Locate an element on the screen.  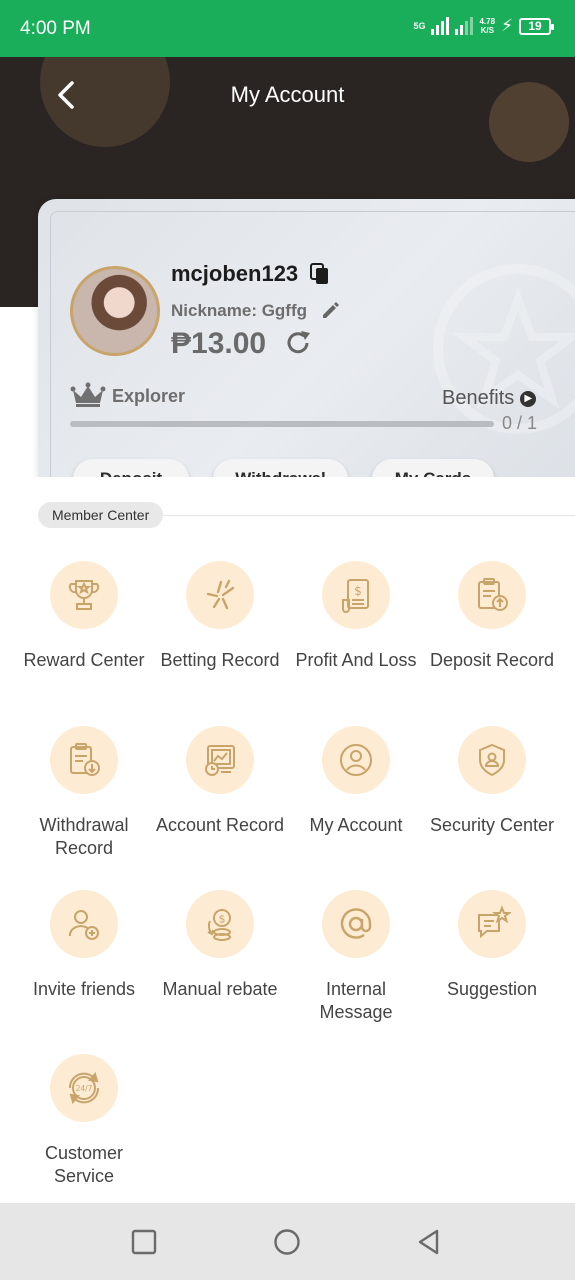
benefits-label: Benefits is located at coordinates (478, 398).